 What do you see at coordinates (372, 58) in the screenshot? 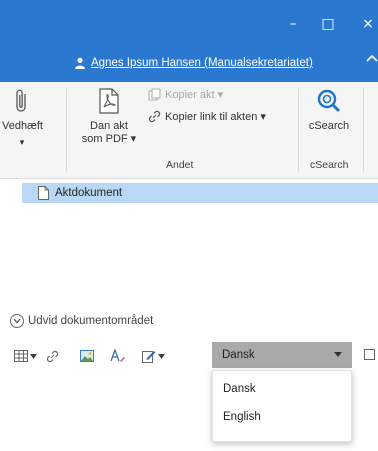
I see `chevron-up-icon` at bounding box center [372, 58].